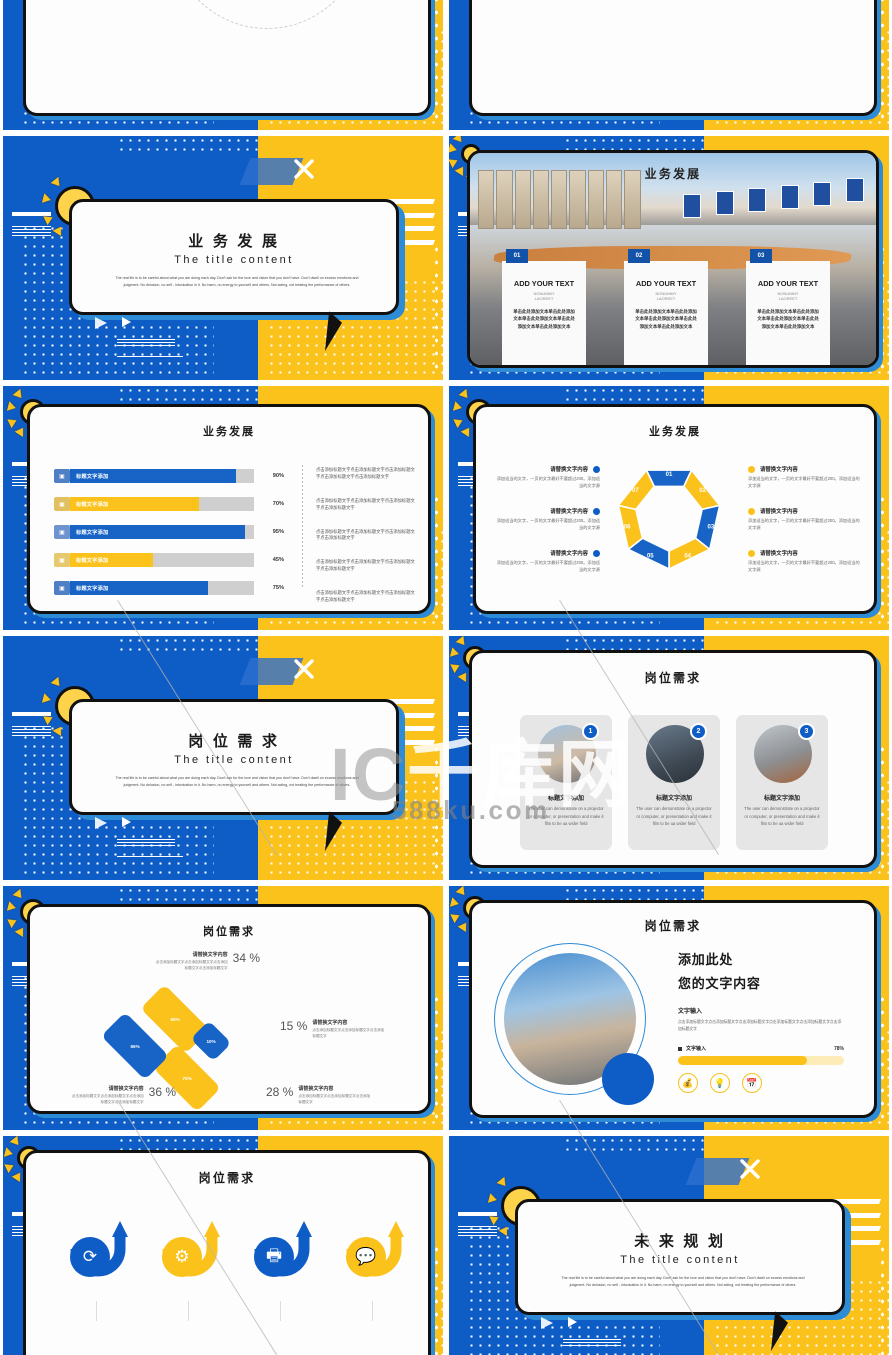 Image resolution: width=892 pixels, height=1355 pixels. I want to click on progress-bar-row: ▣ 标题文字添加 45%, so click(169, 560).